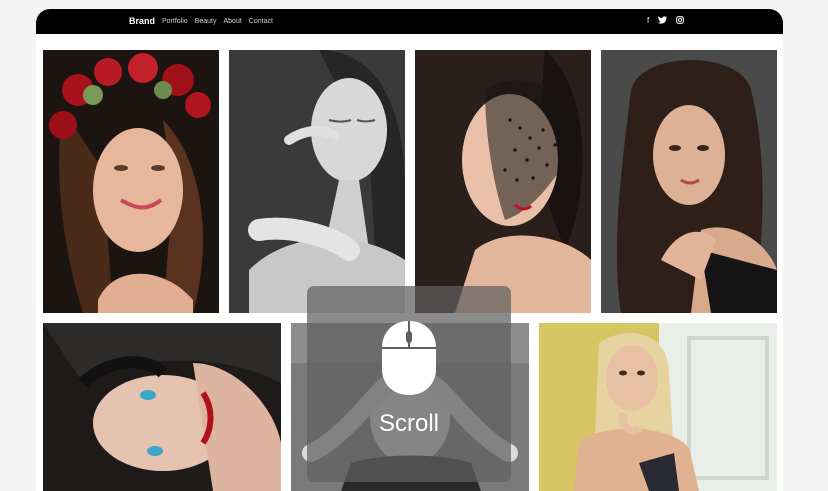 This screenshot has width=828, height=491. Describe the element at coordinates (232, 21) in the screenshot. I see `nav-link-about: About` at that location.